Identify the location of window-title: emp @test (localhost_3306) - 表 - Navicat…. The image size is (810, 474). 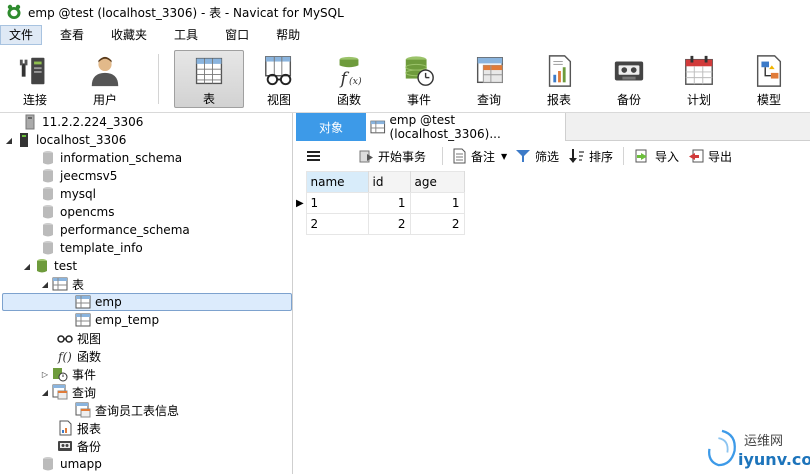
(186, 12).